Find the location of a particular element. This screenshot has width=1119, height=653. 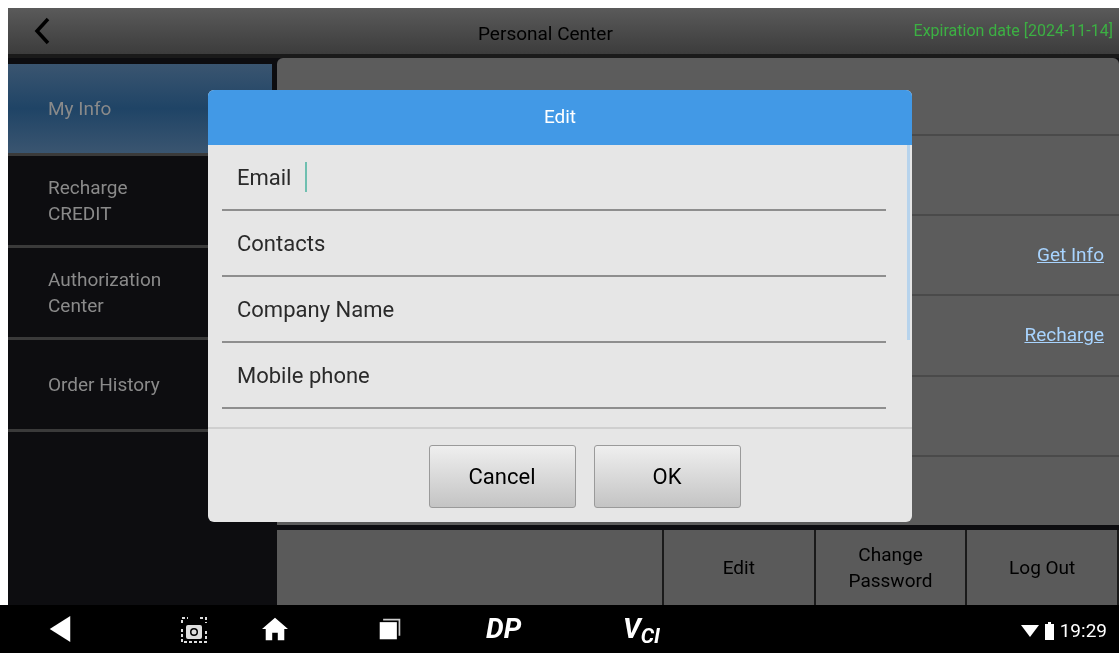

input-field: Company Name is located at coordinates (554, 310).